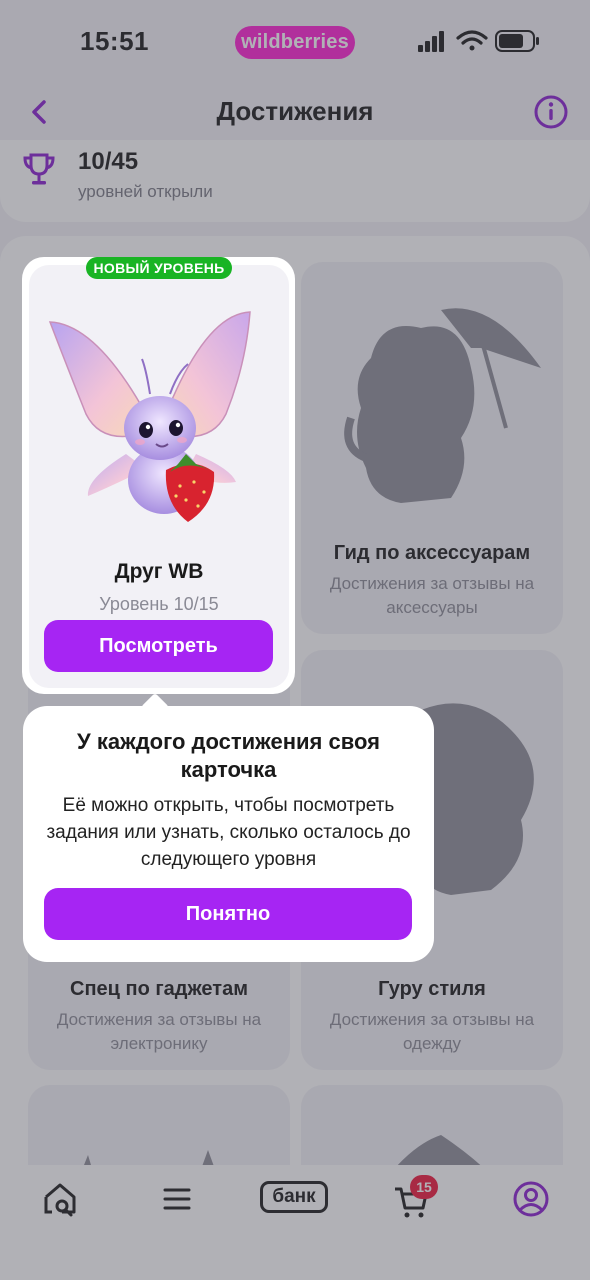  What do you see at coordinates (159, 571) in the screenshot?
I see `achievement-title: Друг WB` at bounding box center [159, 571].